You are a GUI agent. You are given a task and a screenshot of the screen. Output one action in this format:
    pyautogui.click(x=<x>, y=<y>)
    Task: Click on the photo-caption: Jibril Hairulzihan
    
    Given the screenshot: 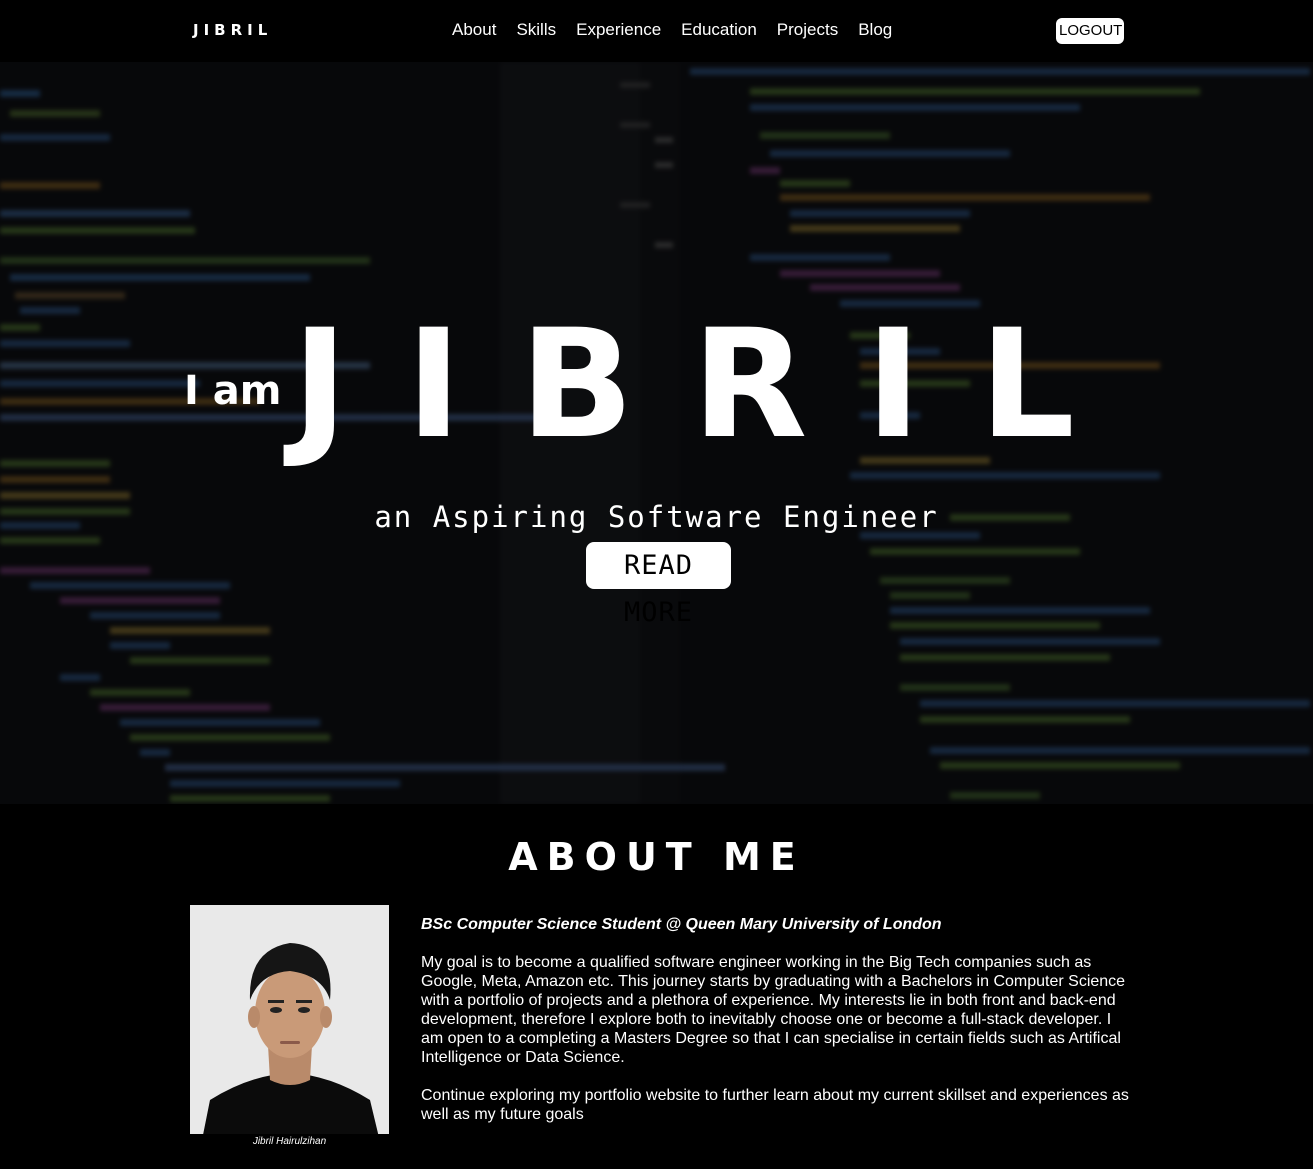 What is the action you would take?
    pyautogui.click(x=289, y=1142)
    